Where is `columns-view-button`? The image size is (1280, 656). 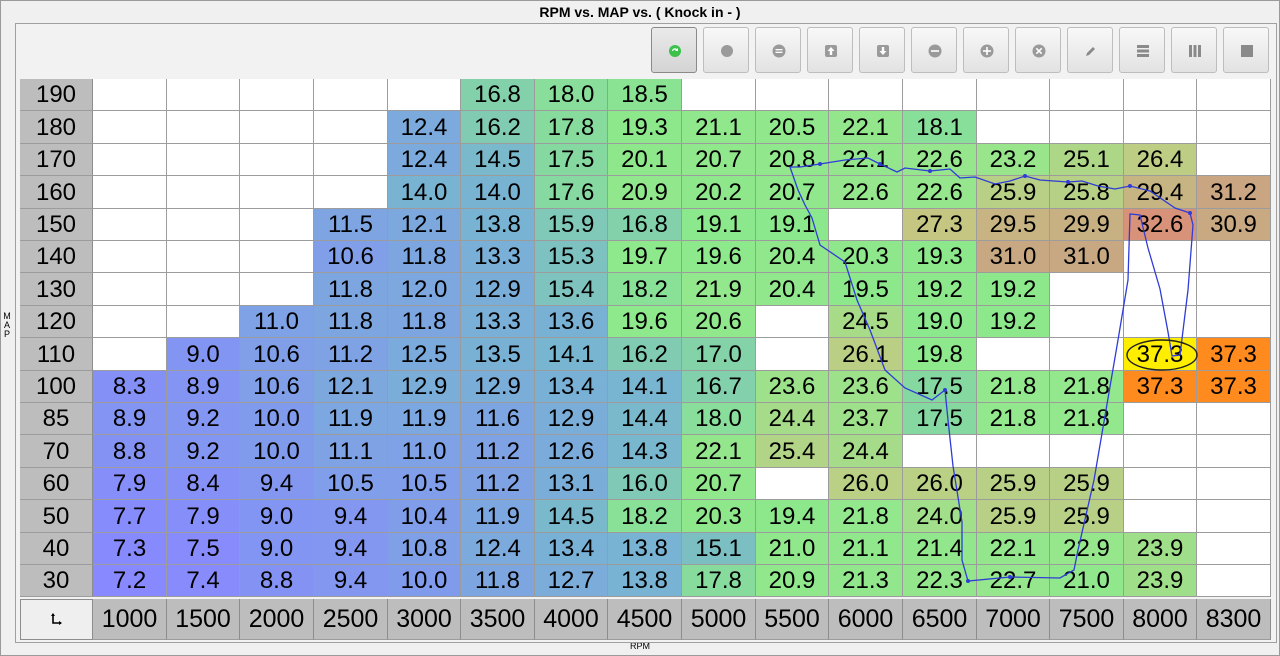
columns-view-button is located at coordinates (1194, 50).